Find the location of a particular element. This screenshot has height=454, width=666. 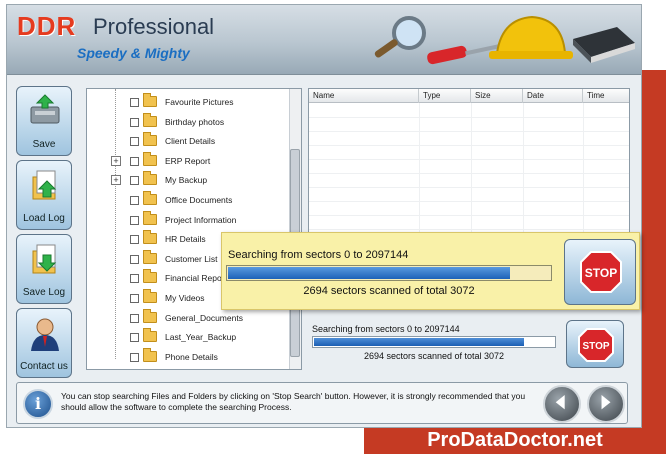

tree-item: Client Details is located at coordinates (201, 142).